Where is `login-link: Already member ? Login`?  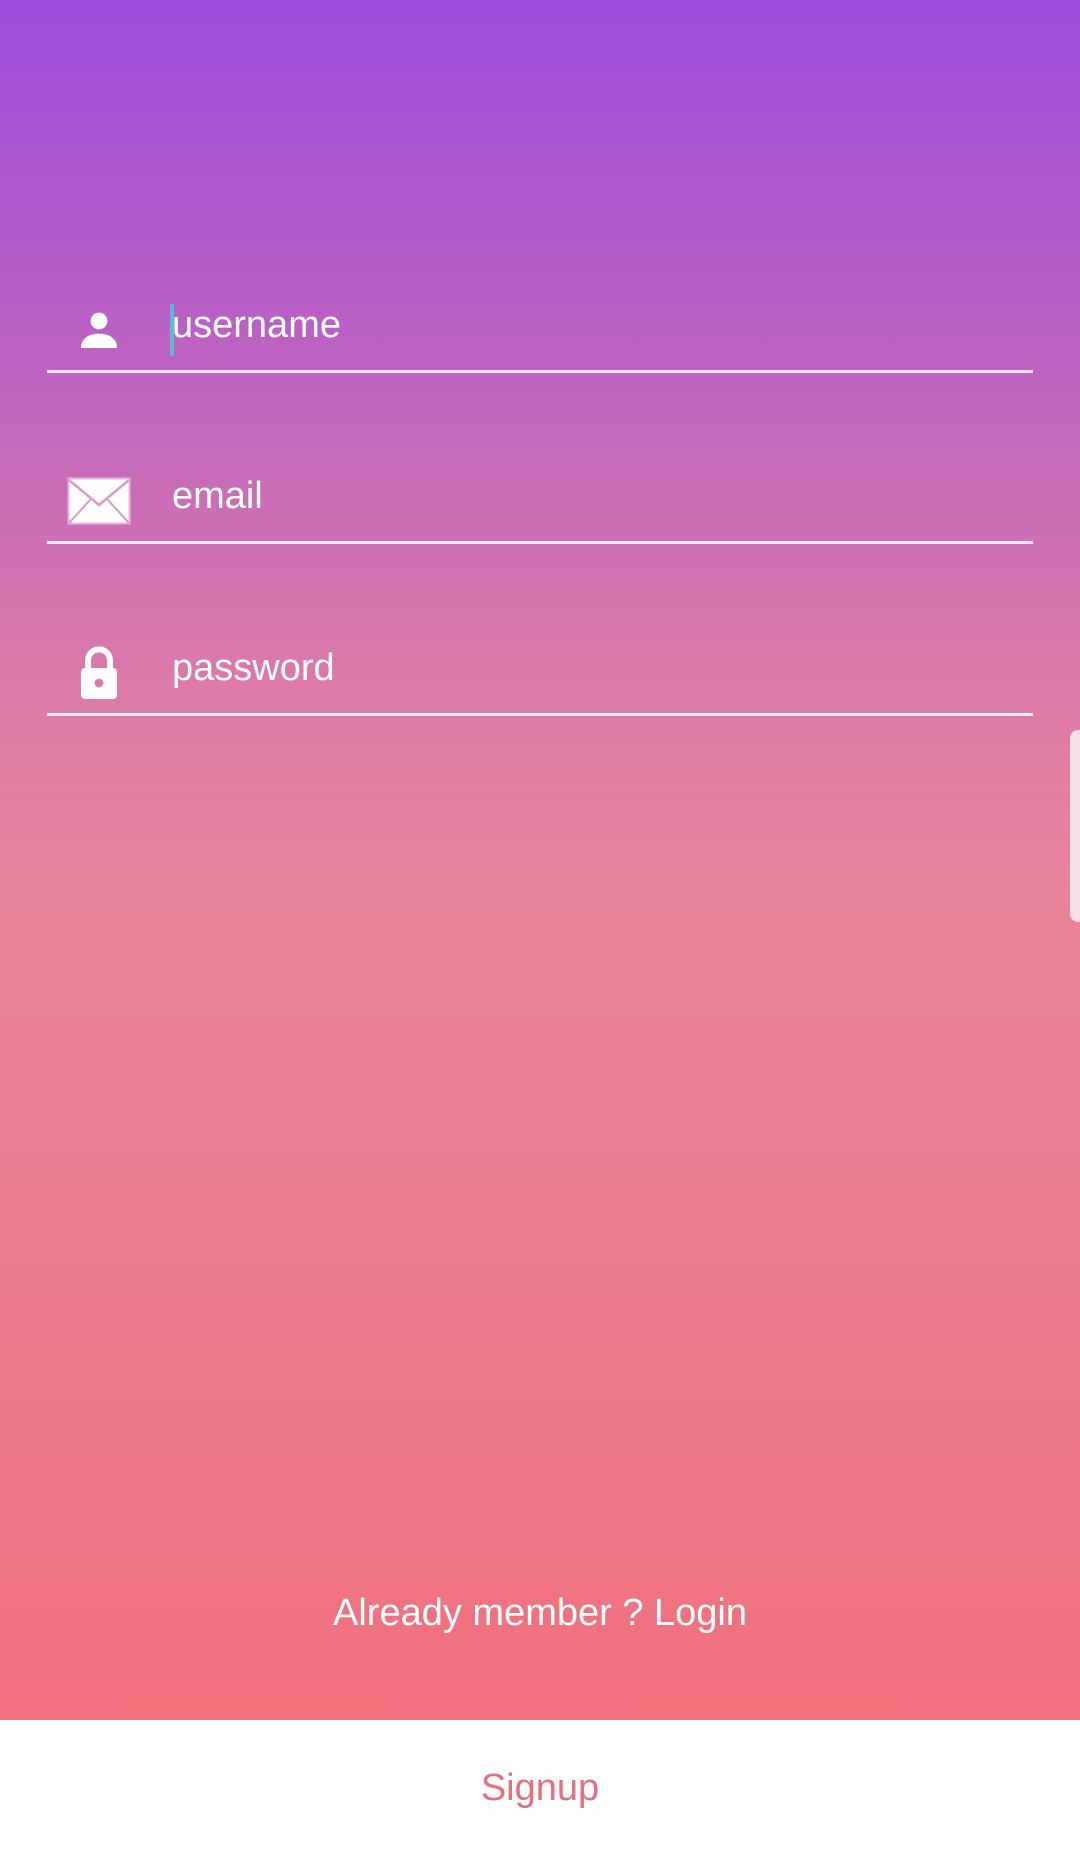 login-link: Already member ? Login is located at coordinates (540, 1613).